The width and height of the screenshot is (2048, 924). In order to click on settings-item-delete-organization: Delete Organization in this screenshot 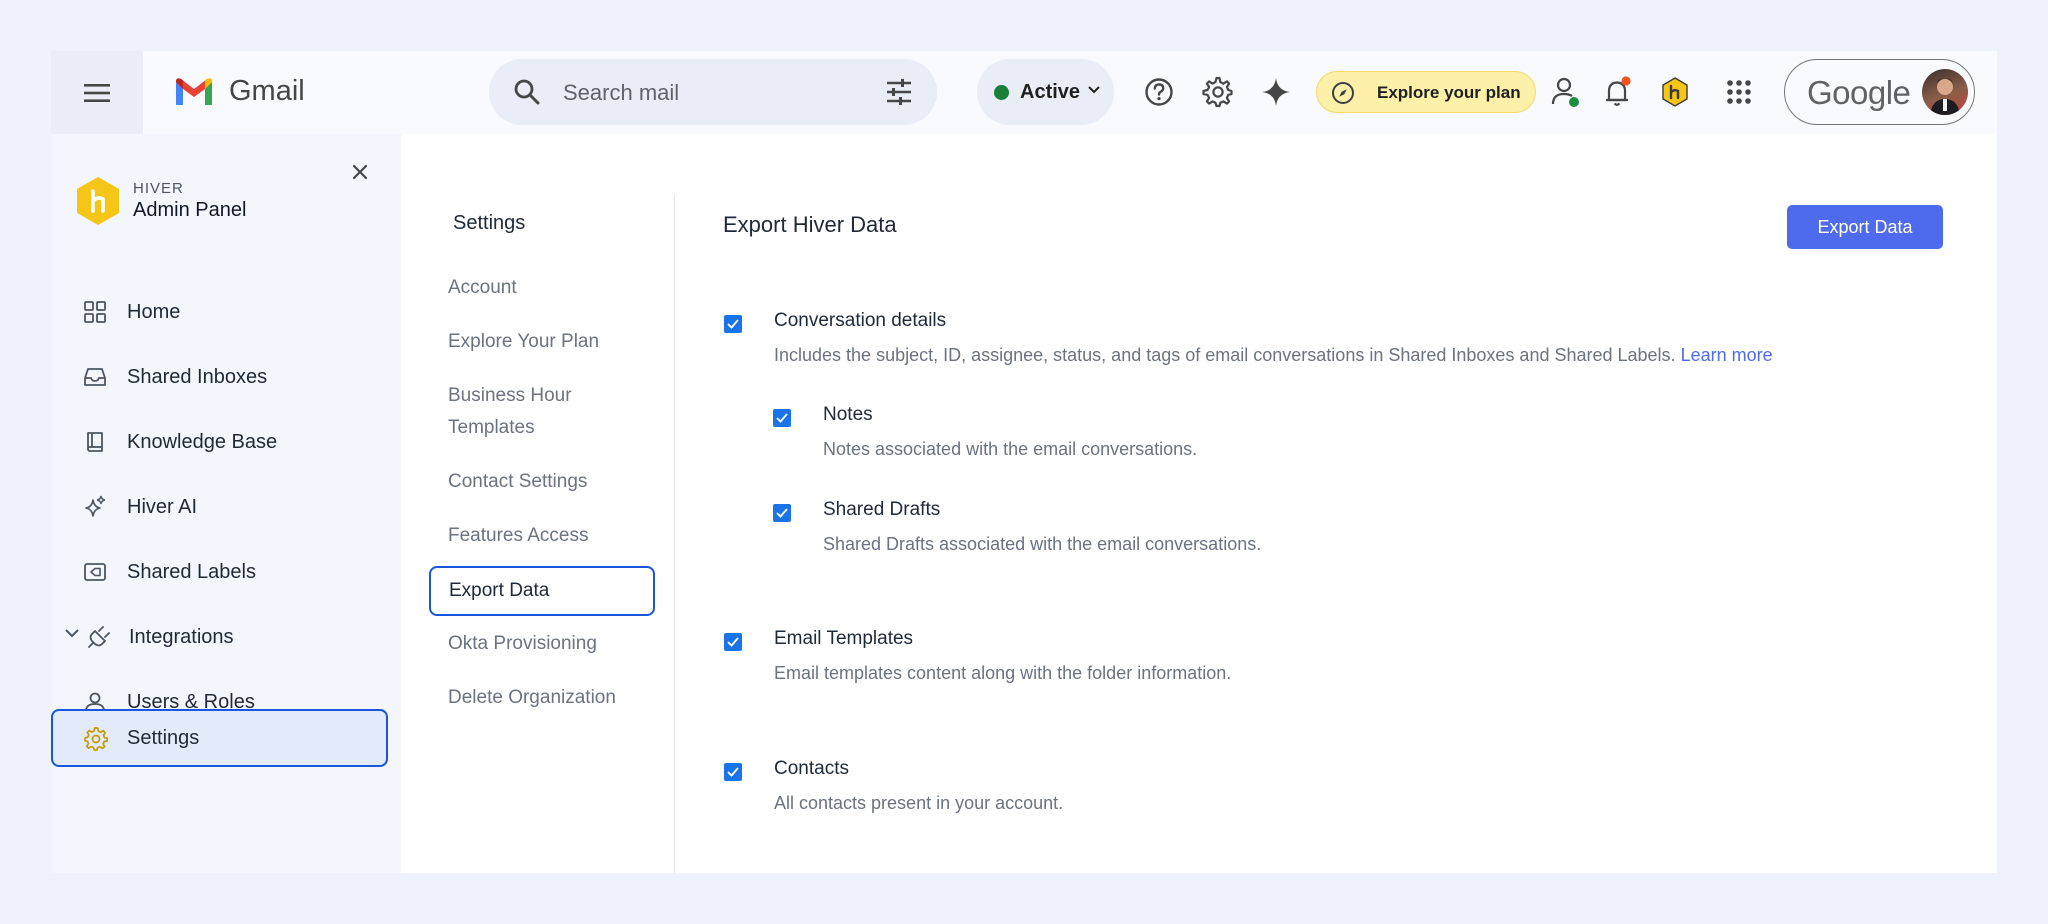, I will do `click(542, 698)`.